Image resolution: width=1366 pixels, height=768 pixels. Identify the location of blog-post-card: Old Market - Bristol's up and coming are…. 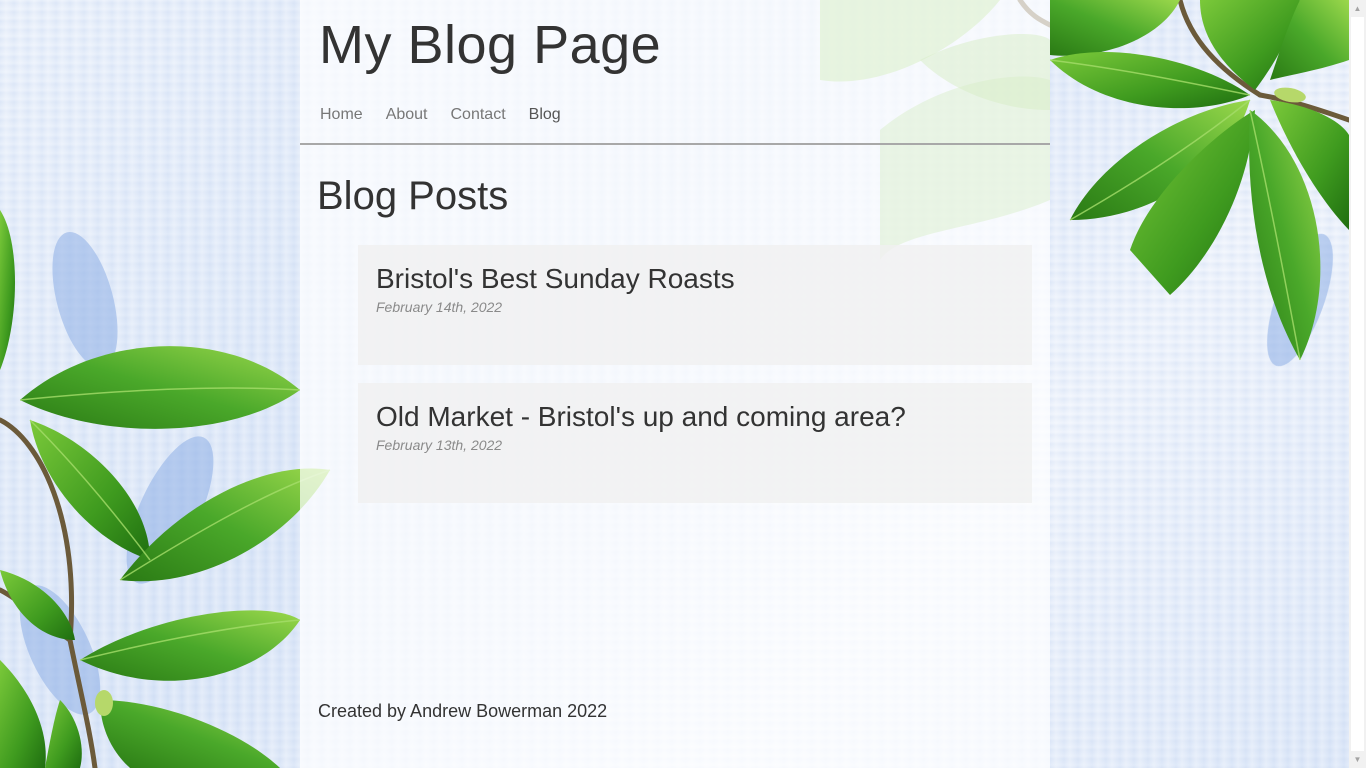
(695, 443).